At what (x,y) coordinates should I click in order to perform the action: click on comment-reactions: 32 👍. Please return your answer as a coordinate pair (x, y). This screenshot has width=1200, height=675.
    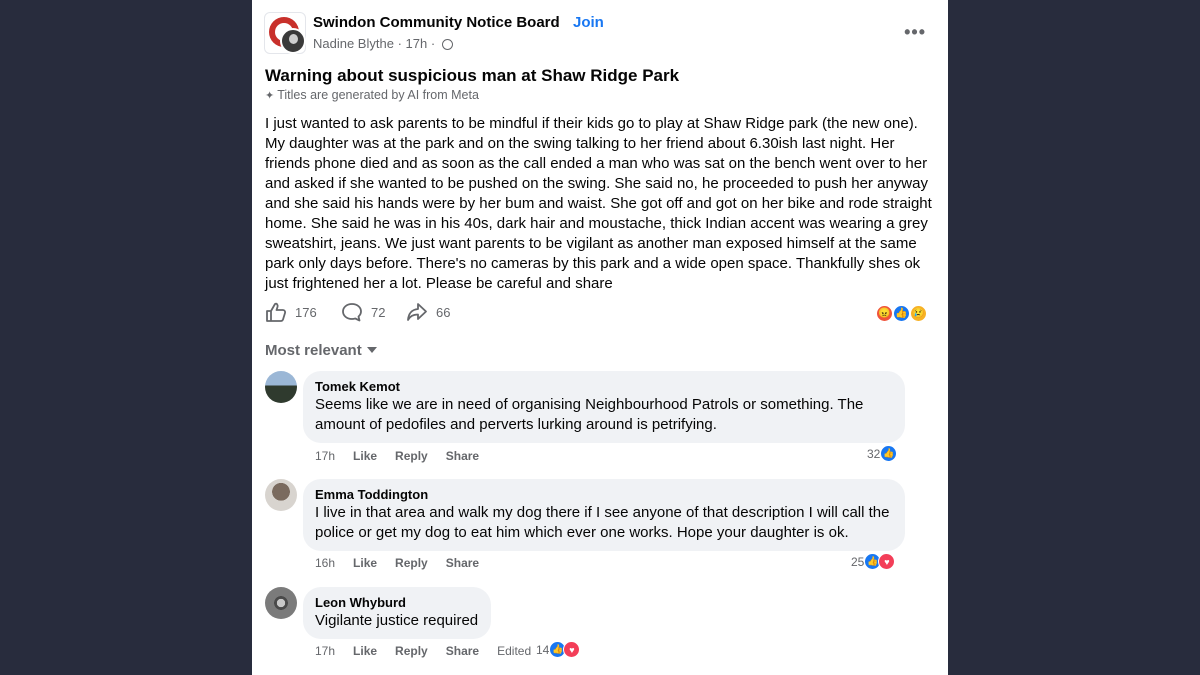
    Looking at the image, I should click on (882, 453).